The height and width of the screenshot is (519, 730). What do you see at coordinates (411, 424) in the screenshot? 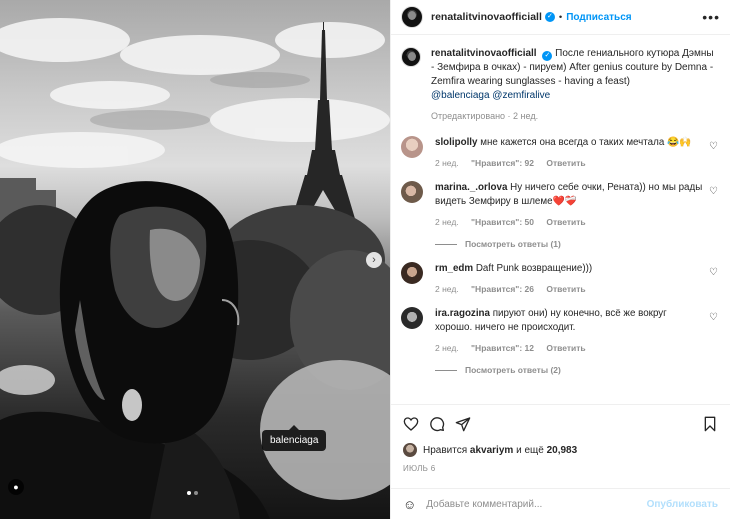
I see `heart-icon` at bounding box center [411, 424].